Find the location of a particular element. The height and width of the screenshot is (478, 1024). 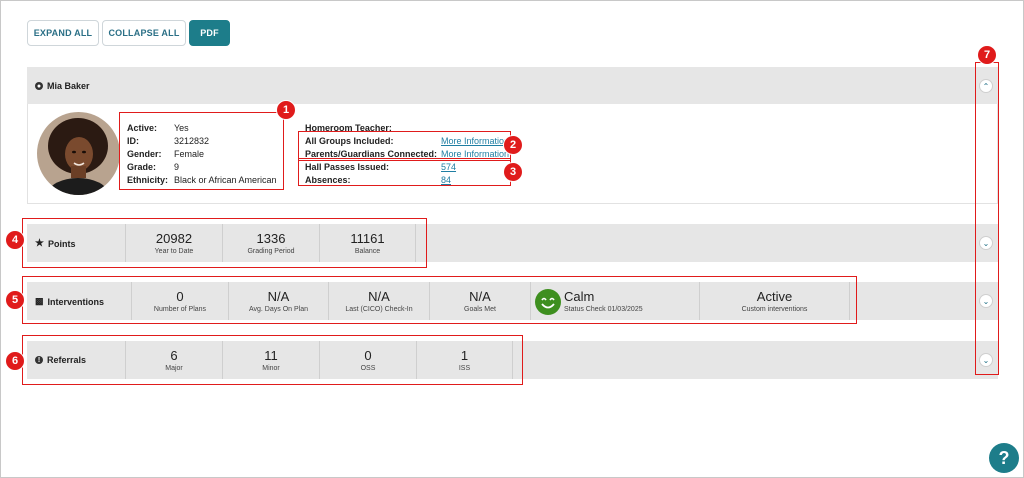

expand-all-button: EXPAND ALL is located at coordinates (63, 33).